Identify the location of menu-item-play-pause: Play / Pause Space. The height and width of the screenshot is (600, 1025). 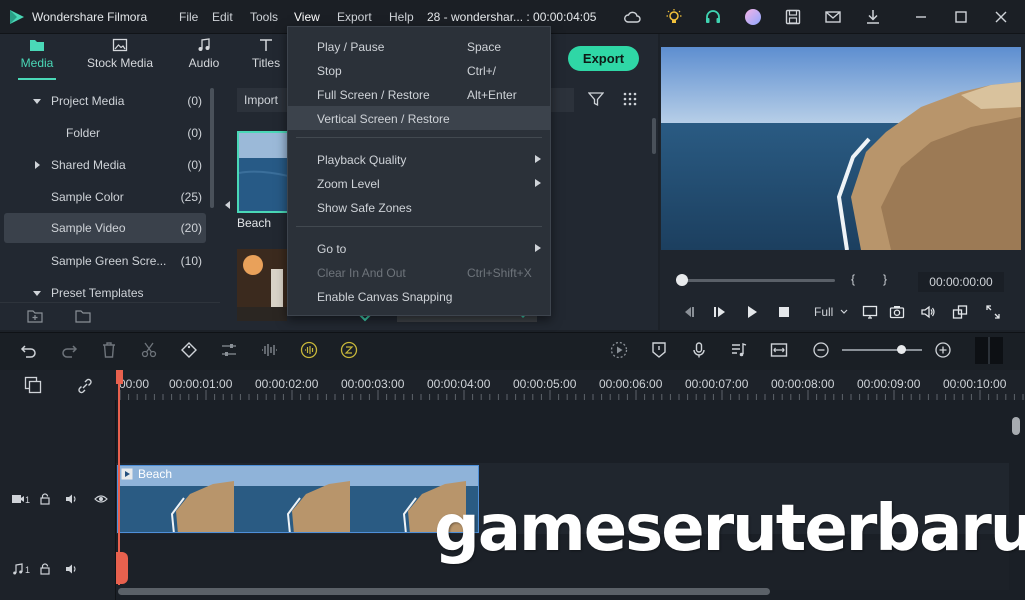
(419, 46).